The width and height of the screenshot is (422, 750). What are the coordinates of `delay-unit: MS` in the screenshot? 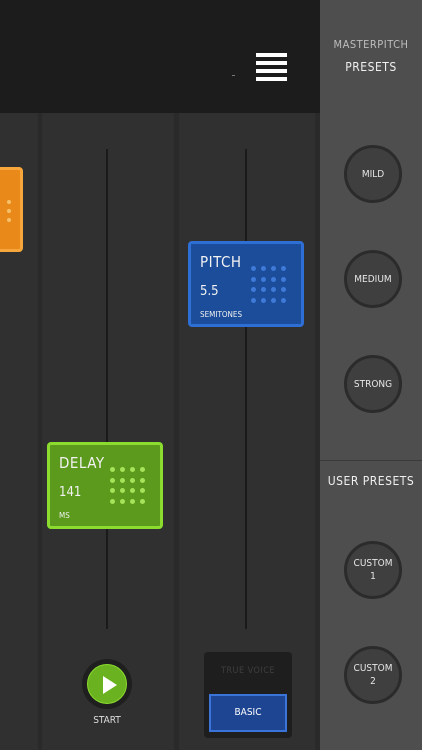 It's located at (64, 515).